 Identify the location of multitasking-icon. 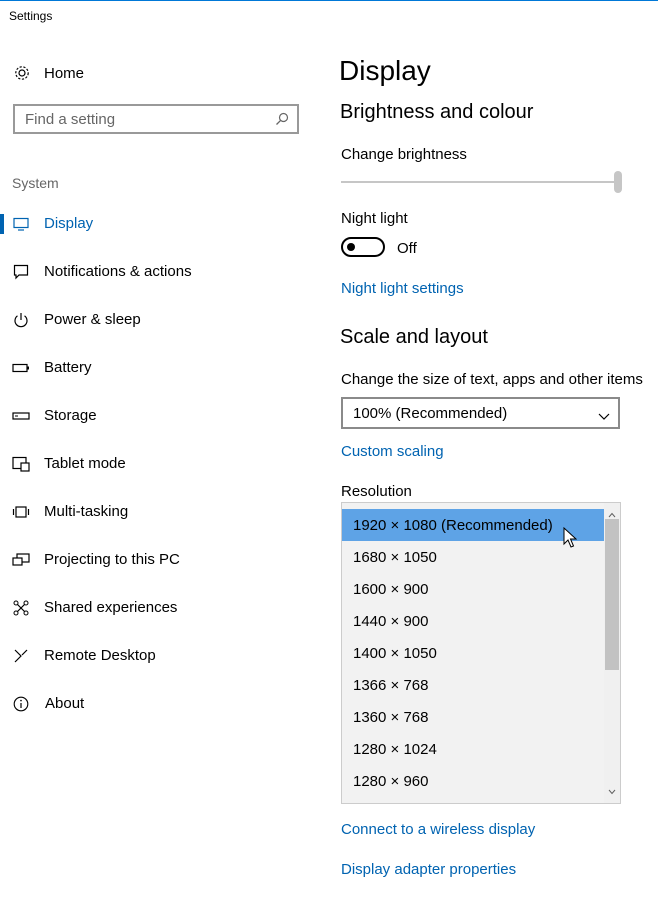
(21, 512).